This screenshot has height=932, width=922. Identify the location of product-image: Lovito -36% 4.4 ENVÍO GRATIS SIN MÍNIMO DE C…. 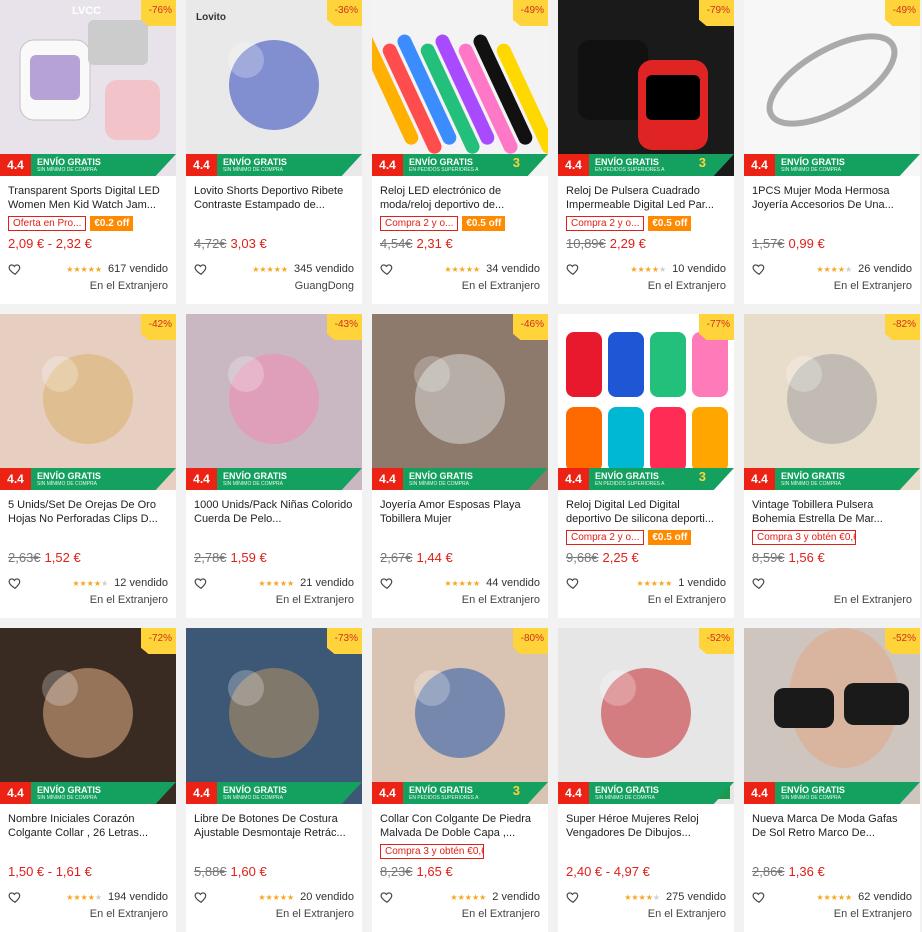
(274, 88).